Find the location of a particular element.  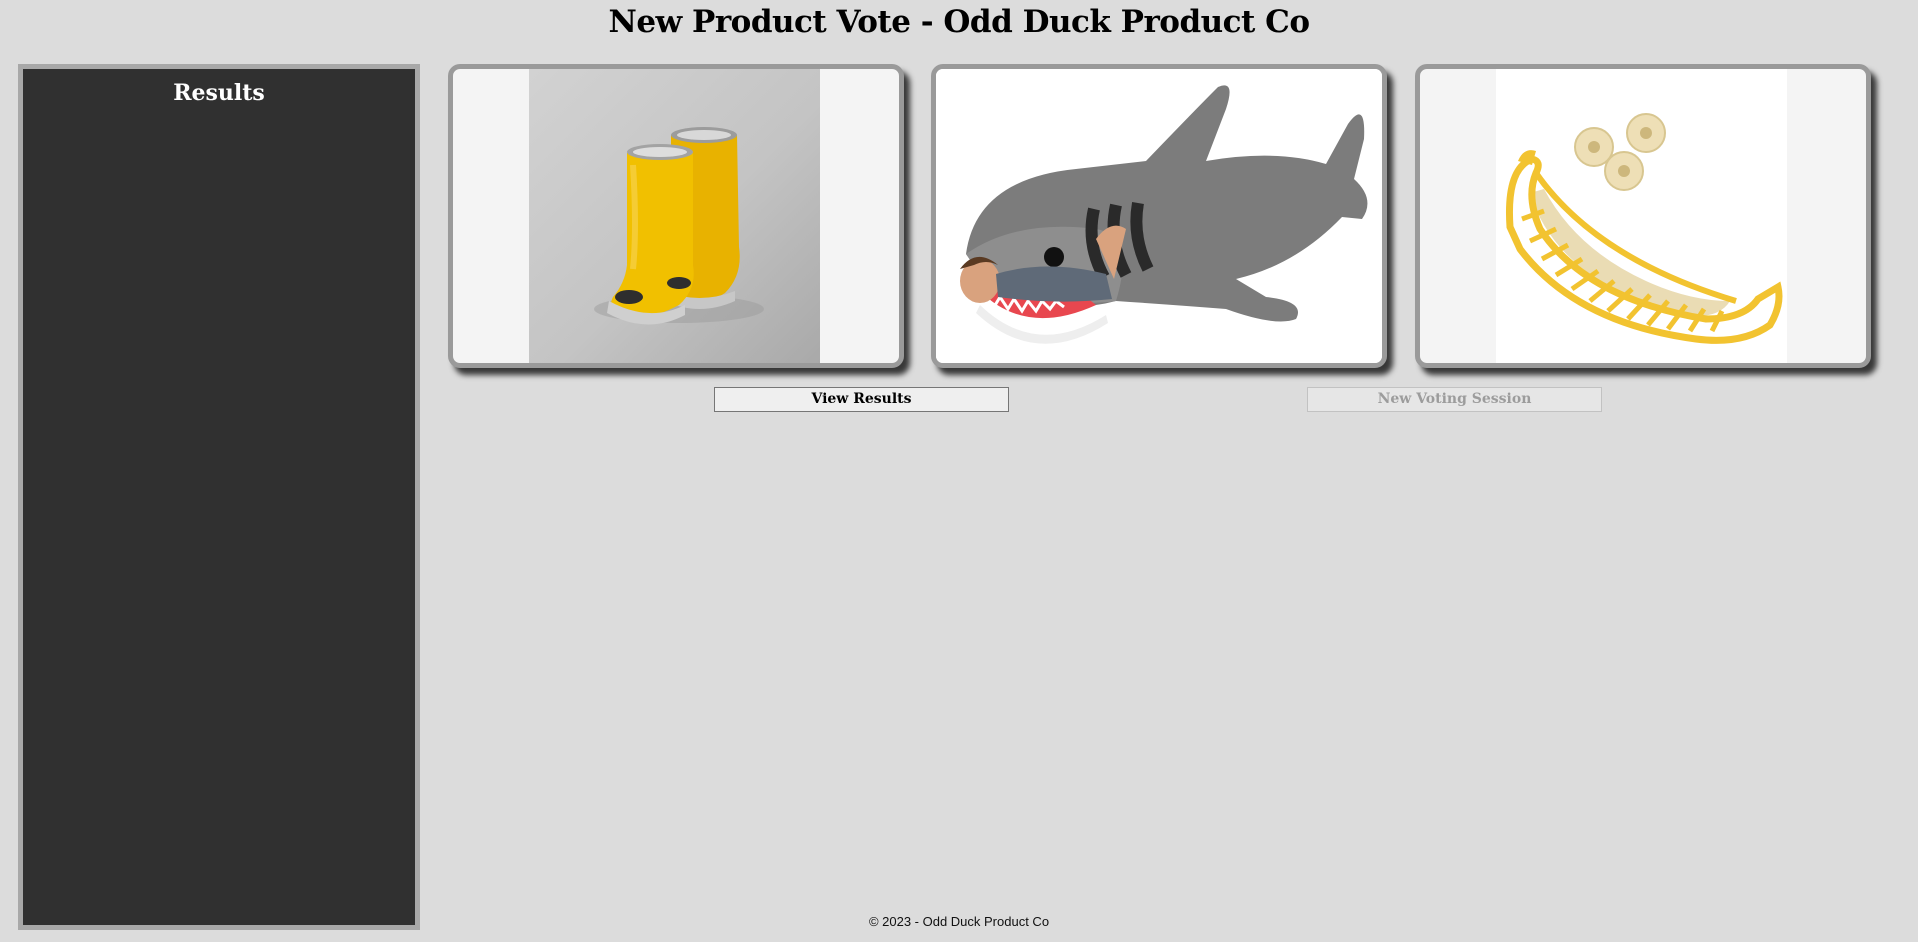

product-card-banana is located at coordinates (1643, 216).